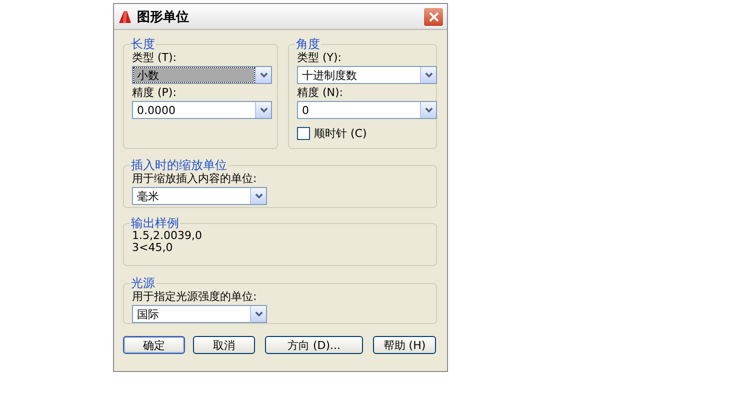 Image resolution: width=745 pixels, height=418 pixels. What do you see at coordinates (155, 93) in the screenshot?
I see `field-label: 精度 (P):` at bounding box center [155, 93].